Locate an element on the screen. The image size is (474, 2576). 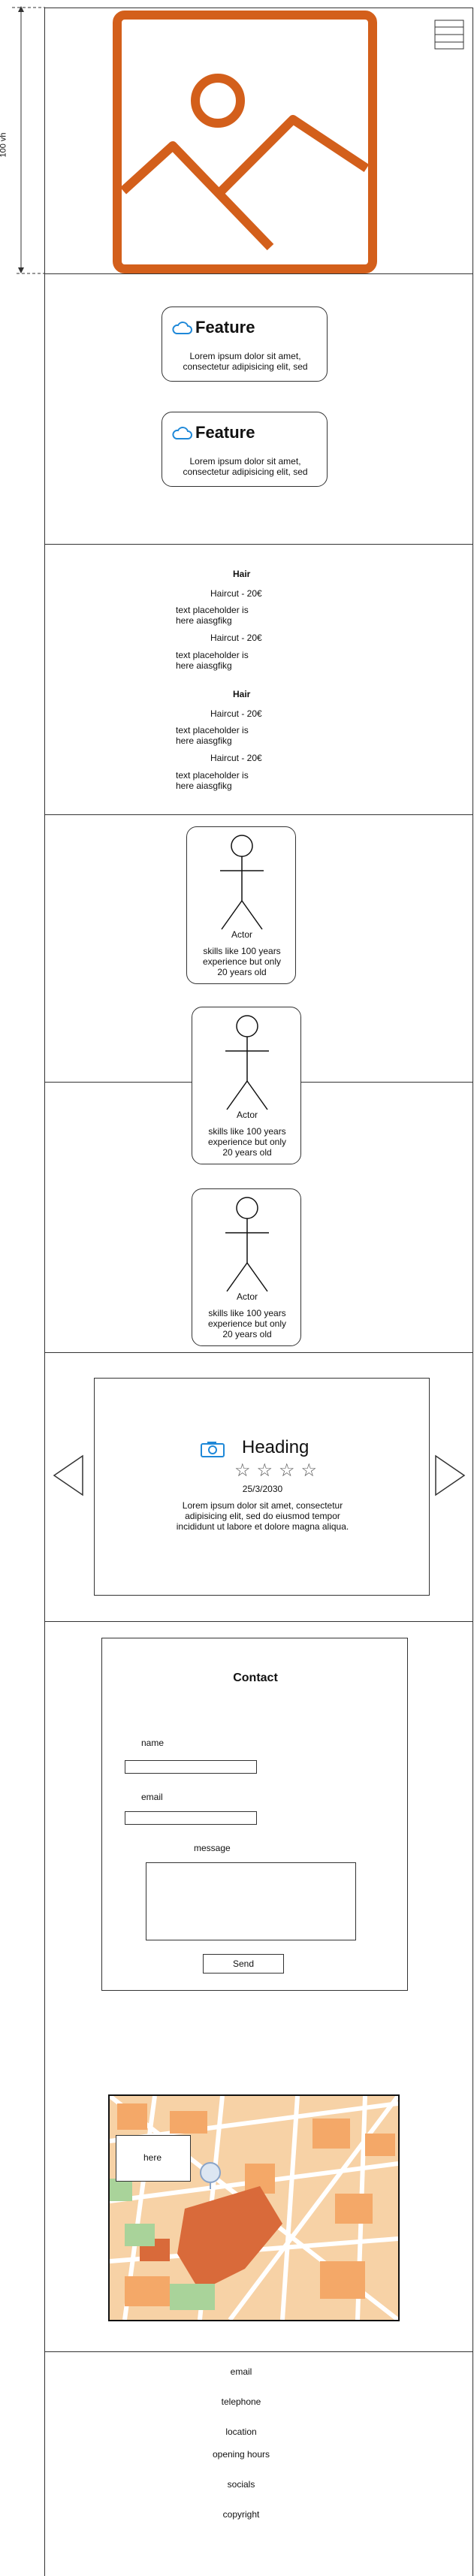
map-marker-callout: here is located at coordinates (153, 2158).